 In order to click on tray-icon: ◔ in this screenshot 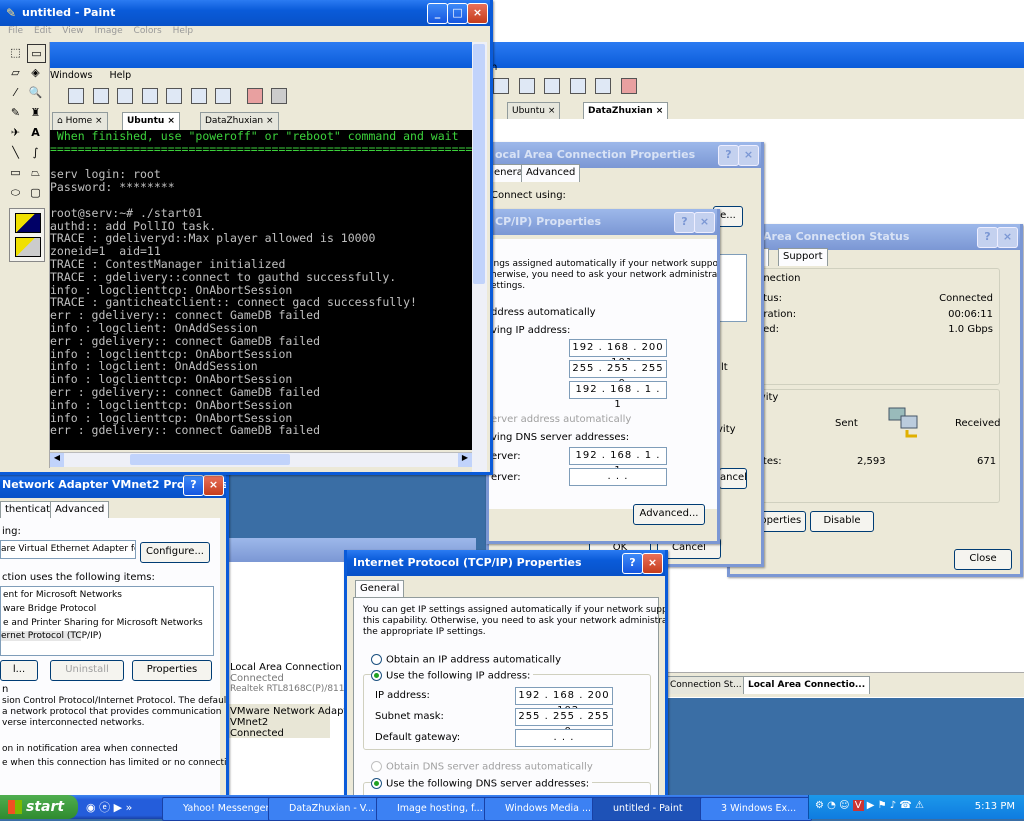, I will do `click(831, 805)`.